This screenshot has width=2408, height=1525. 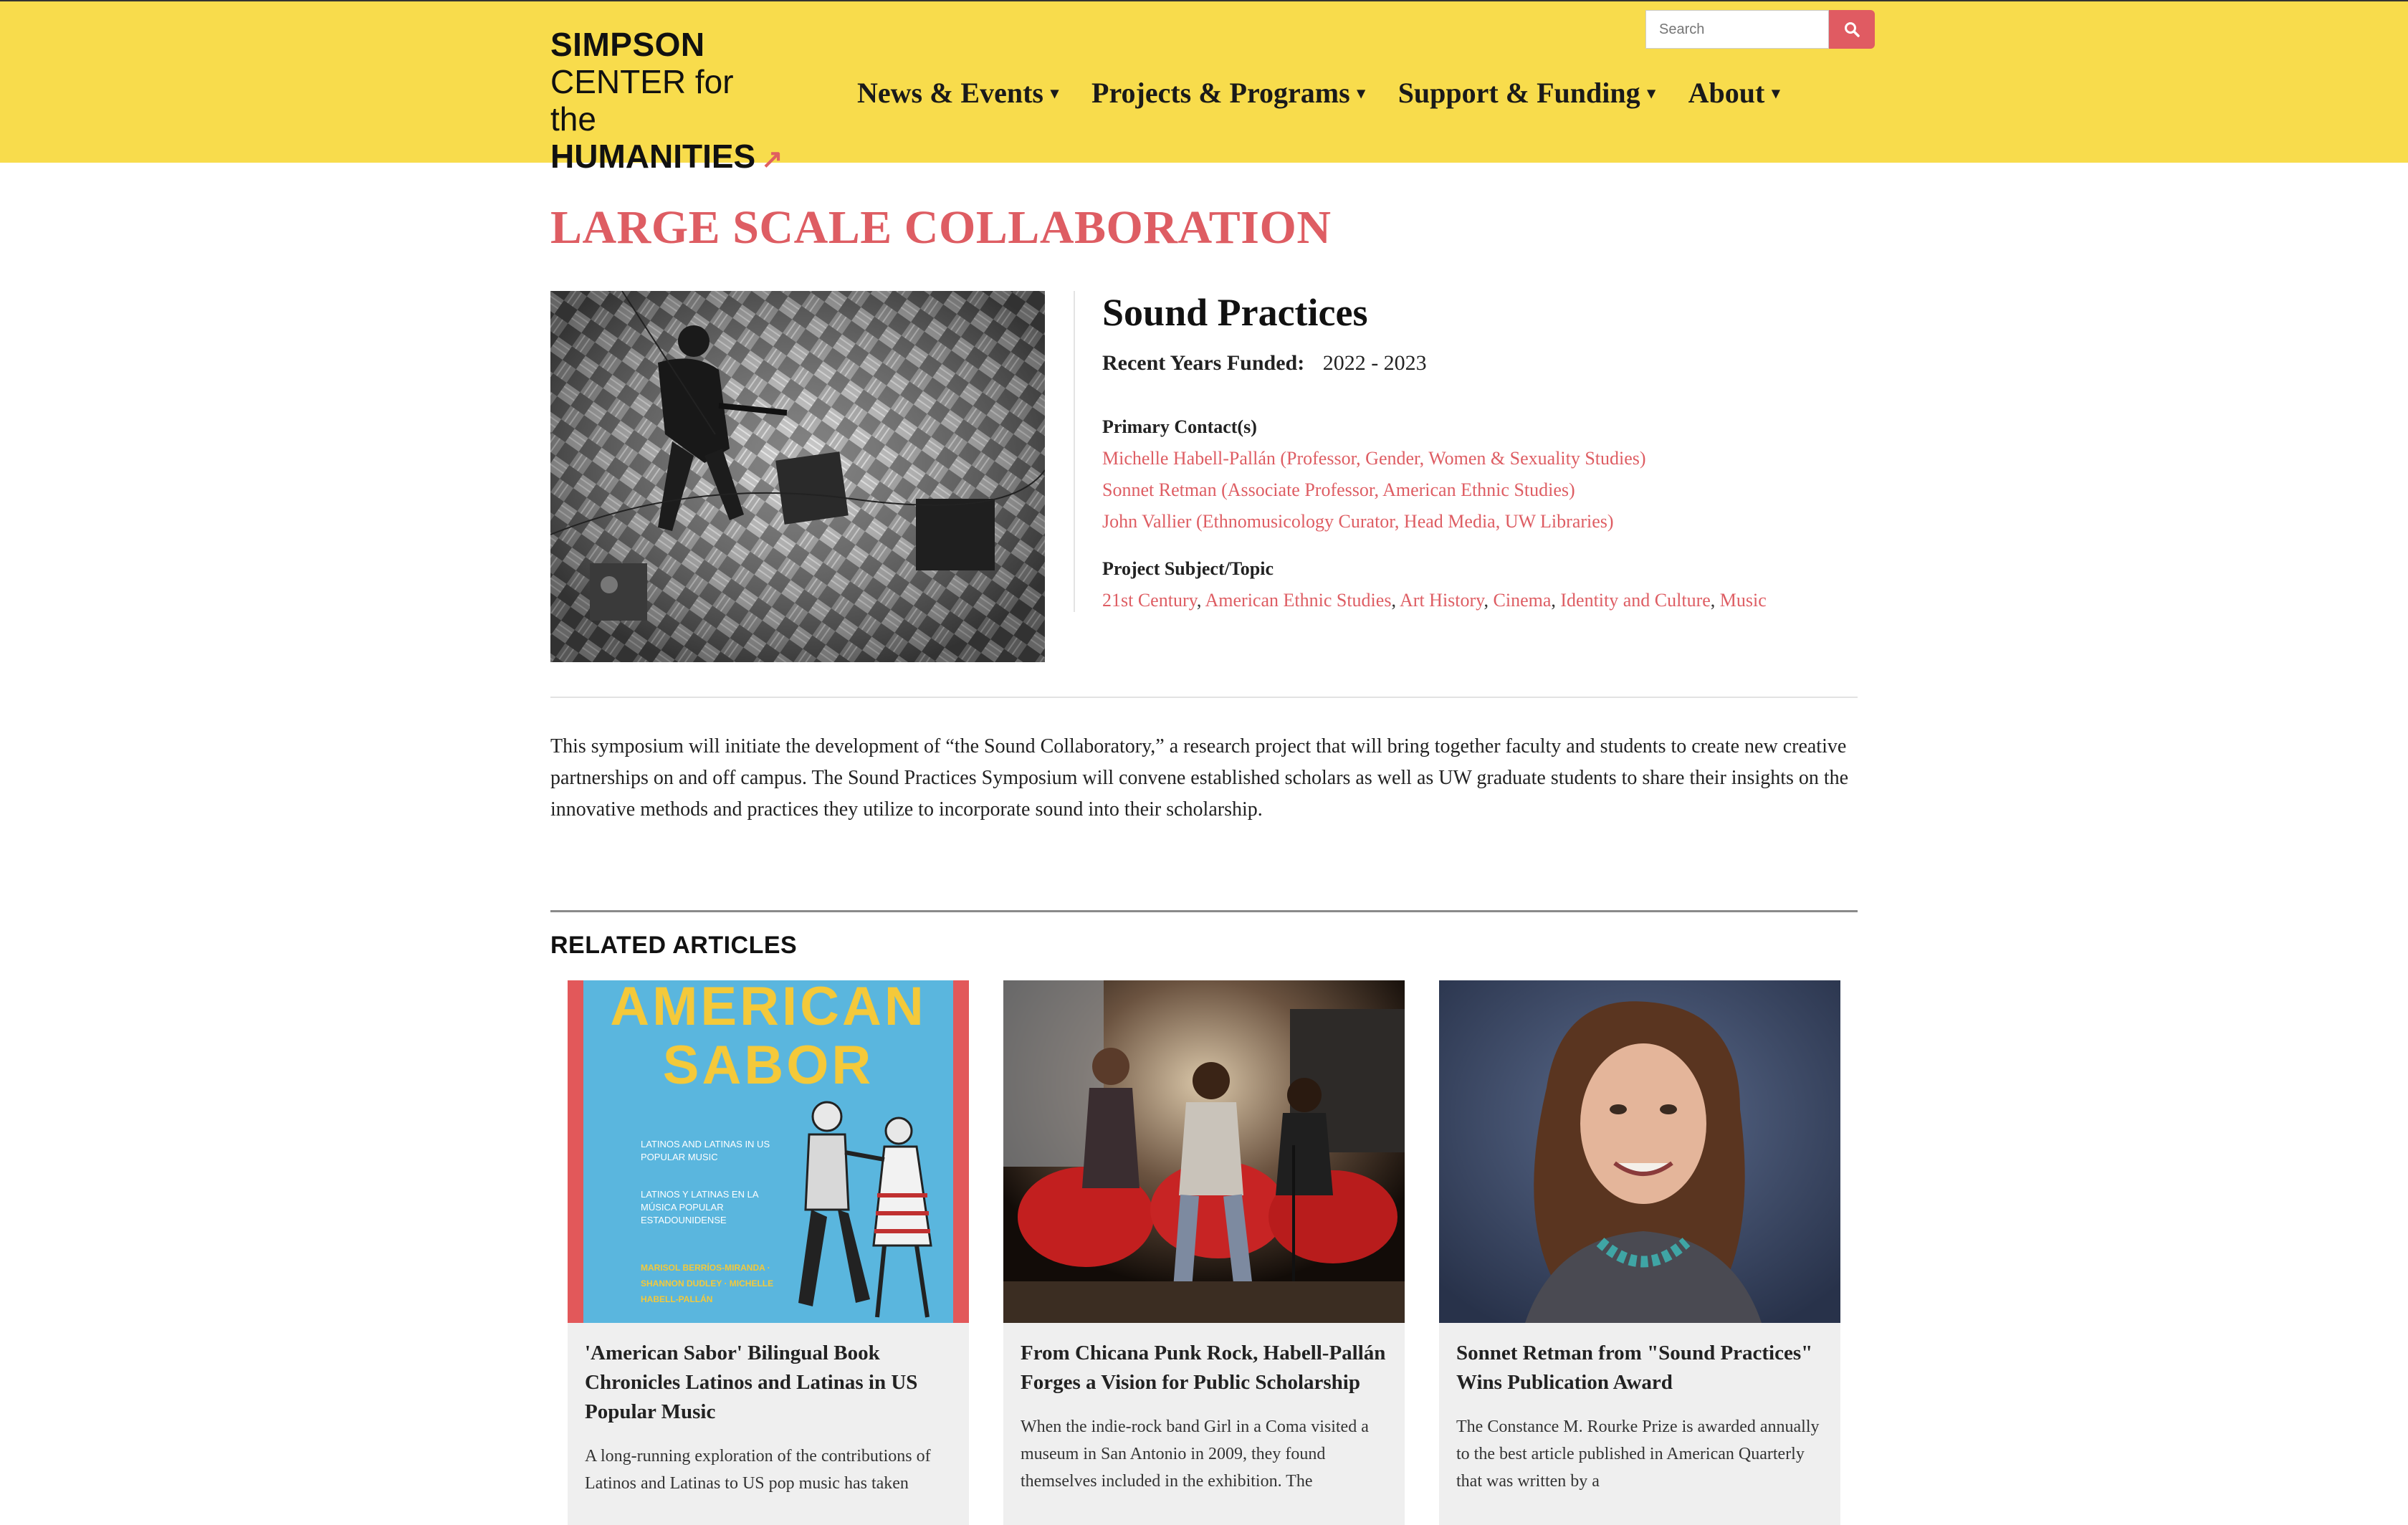 What do you see at coordinates (768, 1038) in the screenshot?
I see `cover-title: AMERICAN SABOR` at bounding box center [768, 1038].